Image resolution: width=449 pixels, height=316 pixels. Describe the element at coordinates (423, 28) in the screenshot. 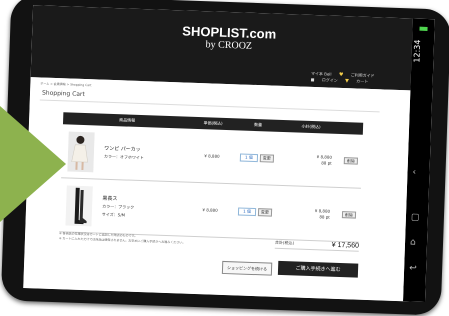

I see `battery-icon` at that location.